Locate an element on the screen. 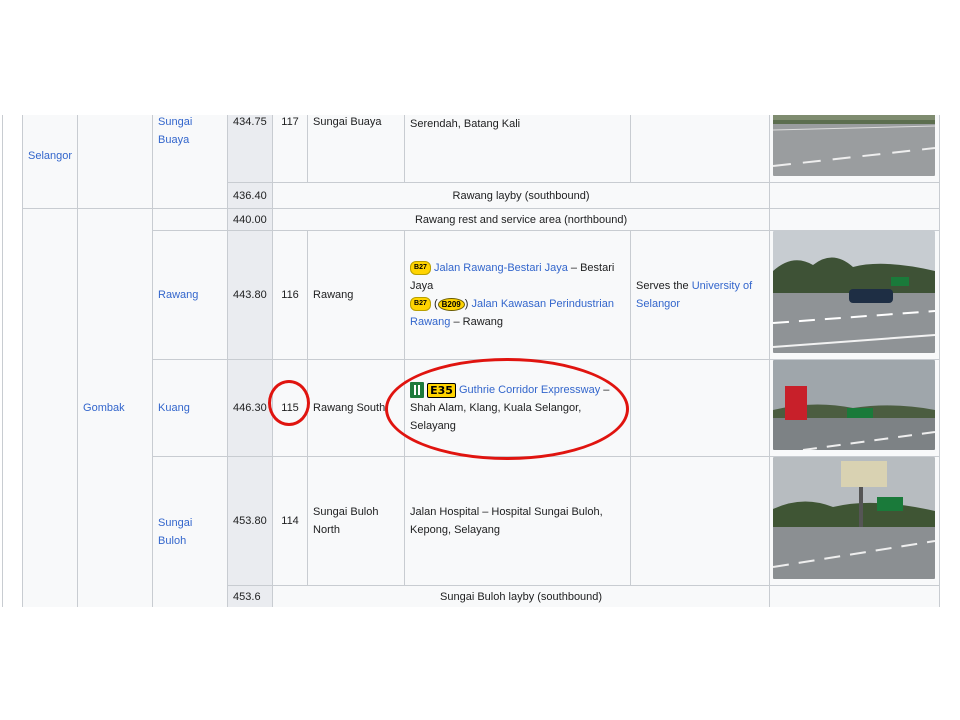  location-cell: Sungai Buloh is located at coordinates (190, 531).